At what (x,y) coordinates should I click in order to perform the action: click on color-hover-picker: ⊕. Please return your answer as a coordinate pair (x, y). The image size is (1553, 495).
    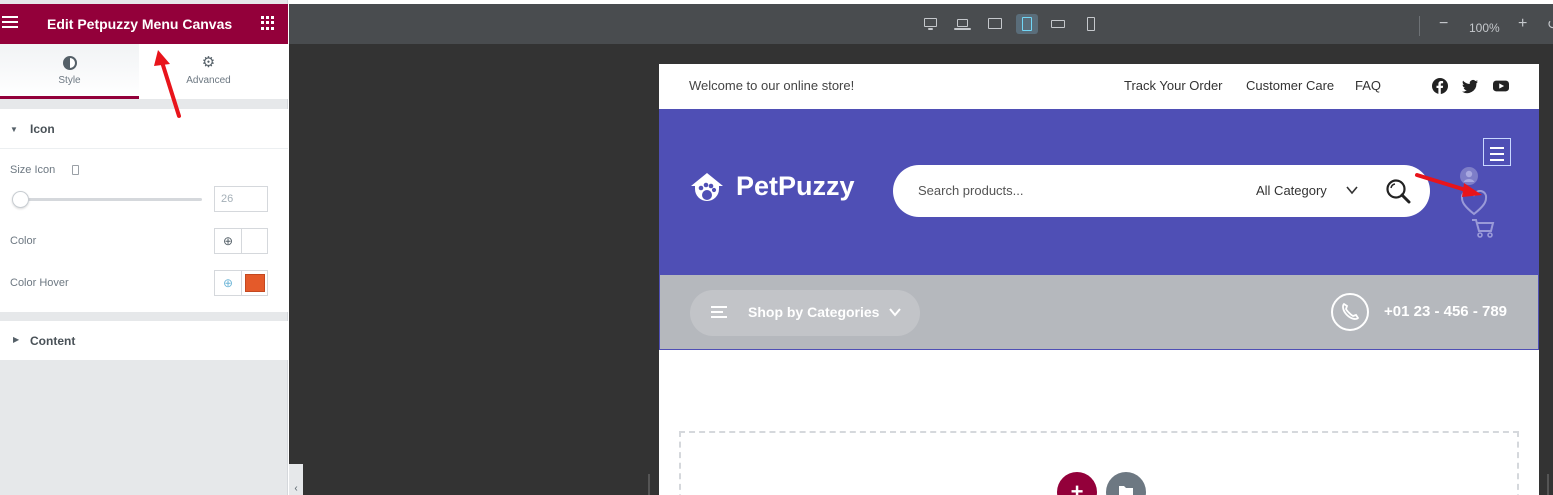
    Looking at the image, I should click on (241, 283).